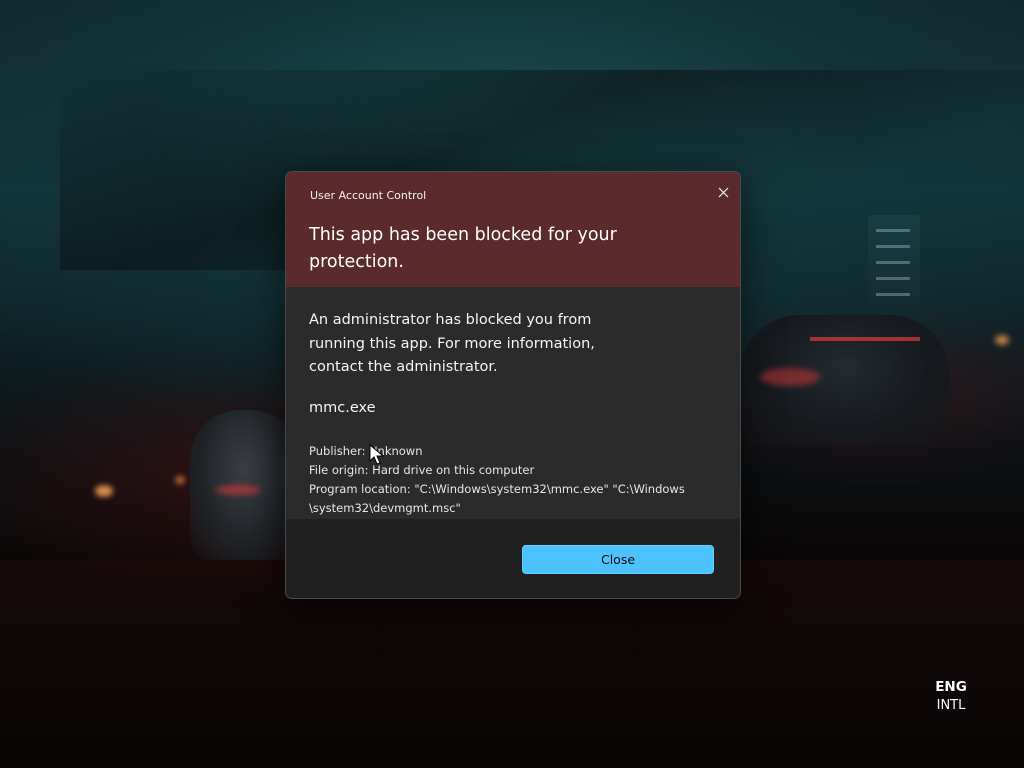  I want to click on publisher-detail: Publisher: Unknown, so click(366, 451).